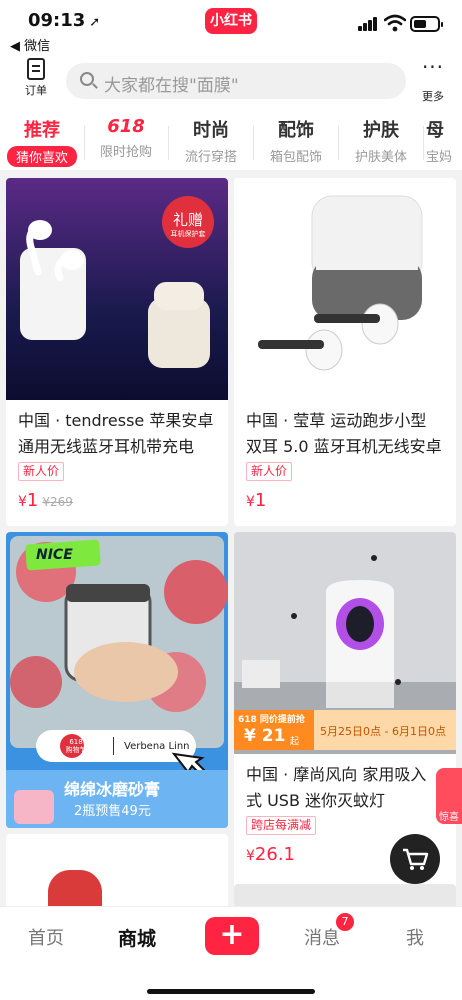 The width and height of the screenshot is (462, 1000). I want to click on cart-button, so click(415, 859).